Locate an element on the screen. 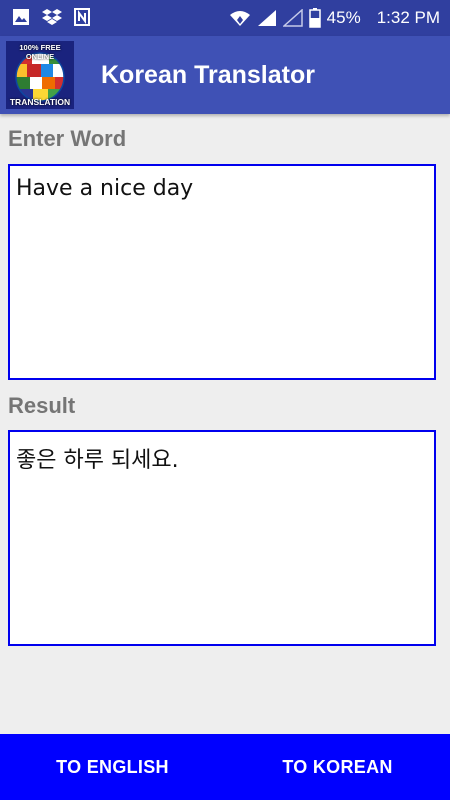 The width and height of the screenshot is (450, 800). result-label: Result is located at coordinates (42, 405).